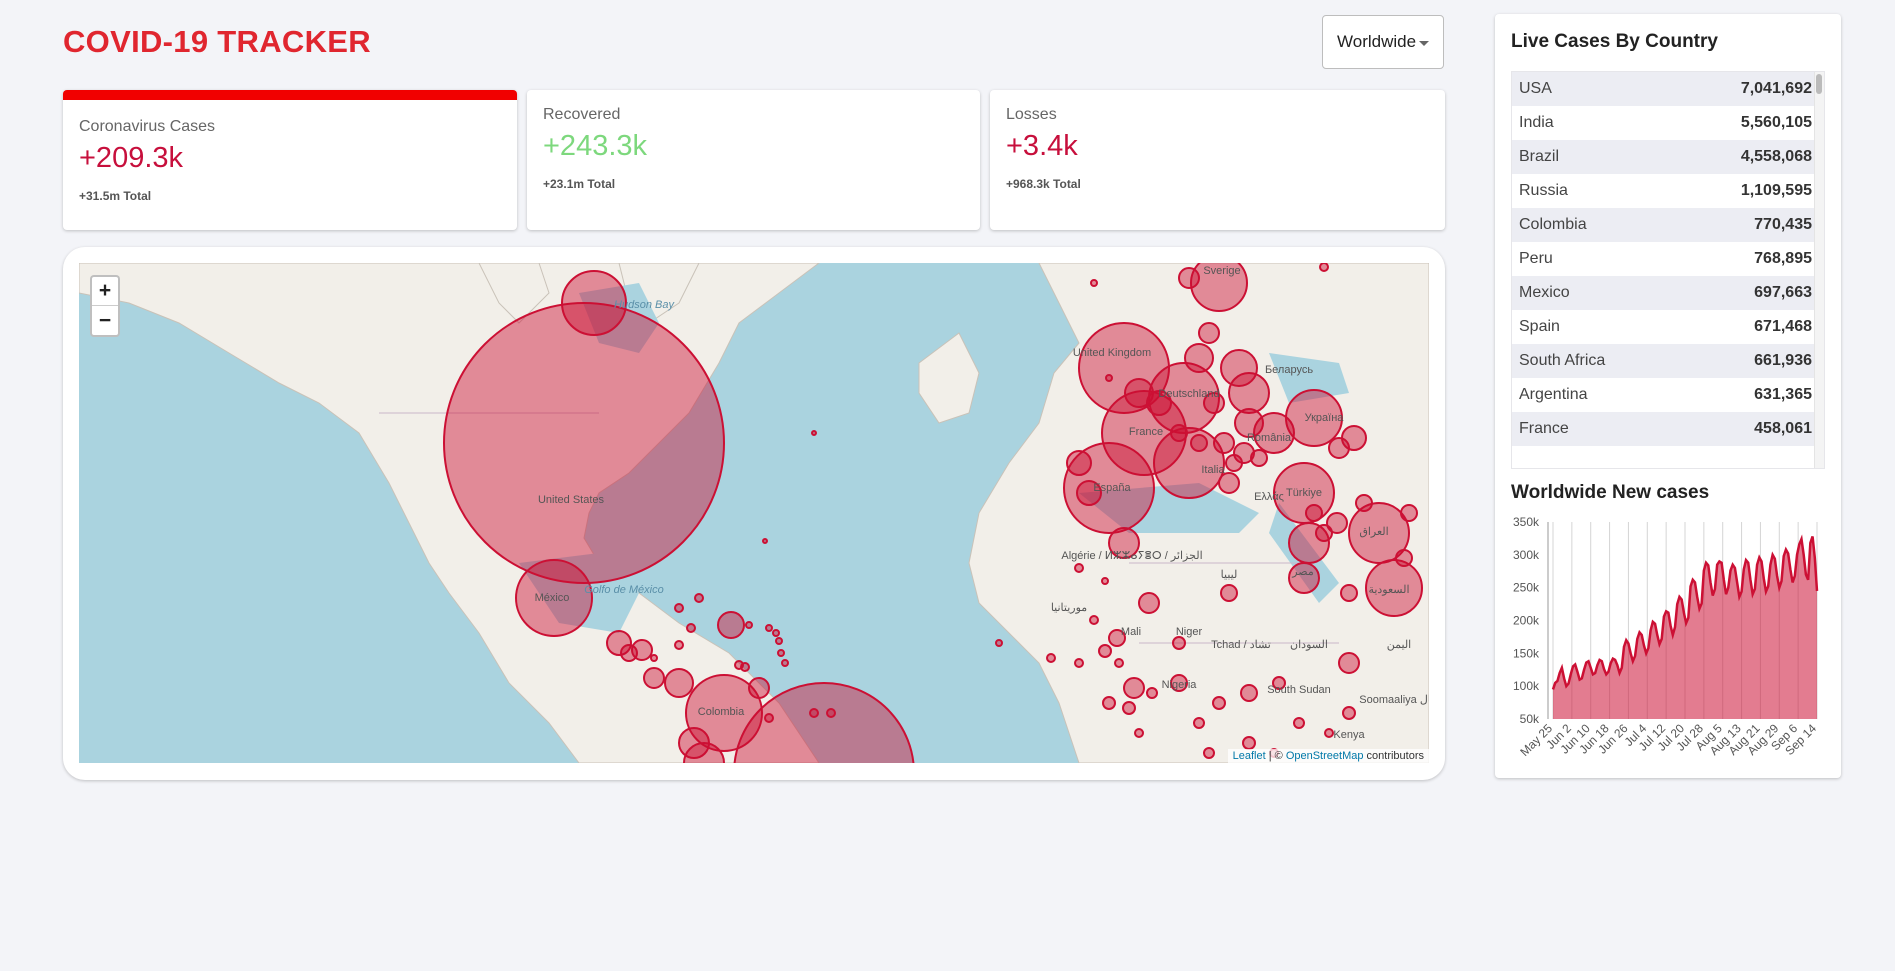 This screenshot has height=971, width=1895. I want to click on table-row: Spain 671,468, so click(1668, 327).